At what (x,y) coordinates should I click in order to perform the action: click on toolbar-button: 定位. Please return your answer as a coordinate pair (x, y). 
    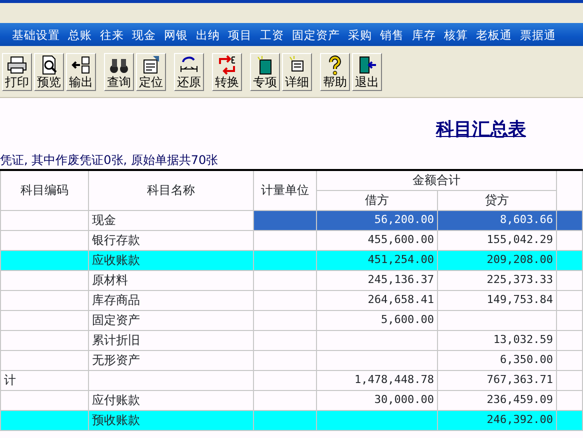
    Looking at the image, I should click on (151, 71).